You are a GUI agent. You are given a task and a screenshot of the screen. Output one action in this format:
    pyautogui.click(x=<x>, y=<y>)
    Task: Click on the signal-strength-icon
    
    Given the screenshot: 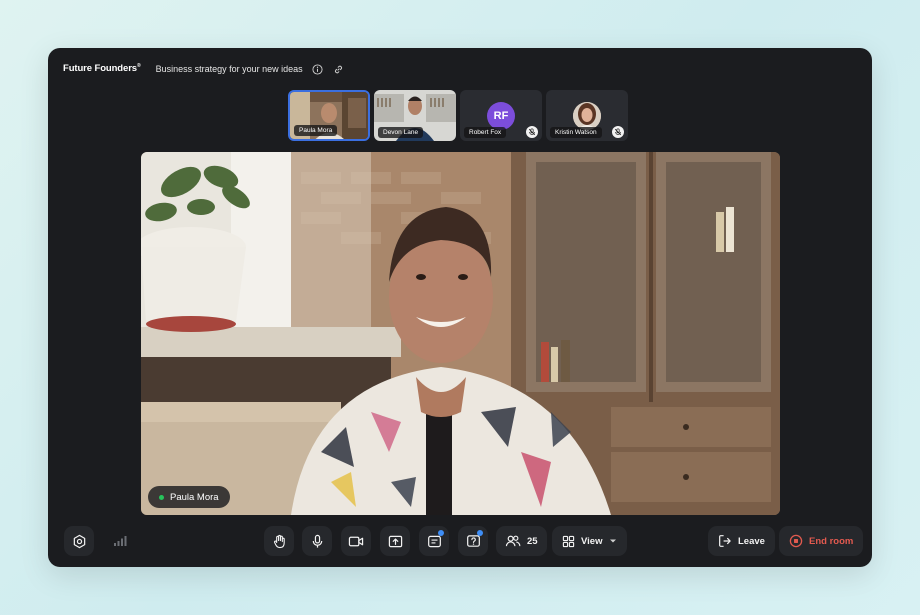 What is the action you would take?
    pyautogui.click(x=120, y=541)
    